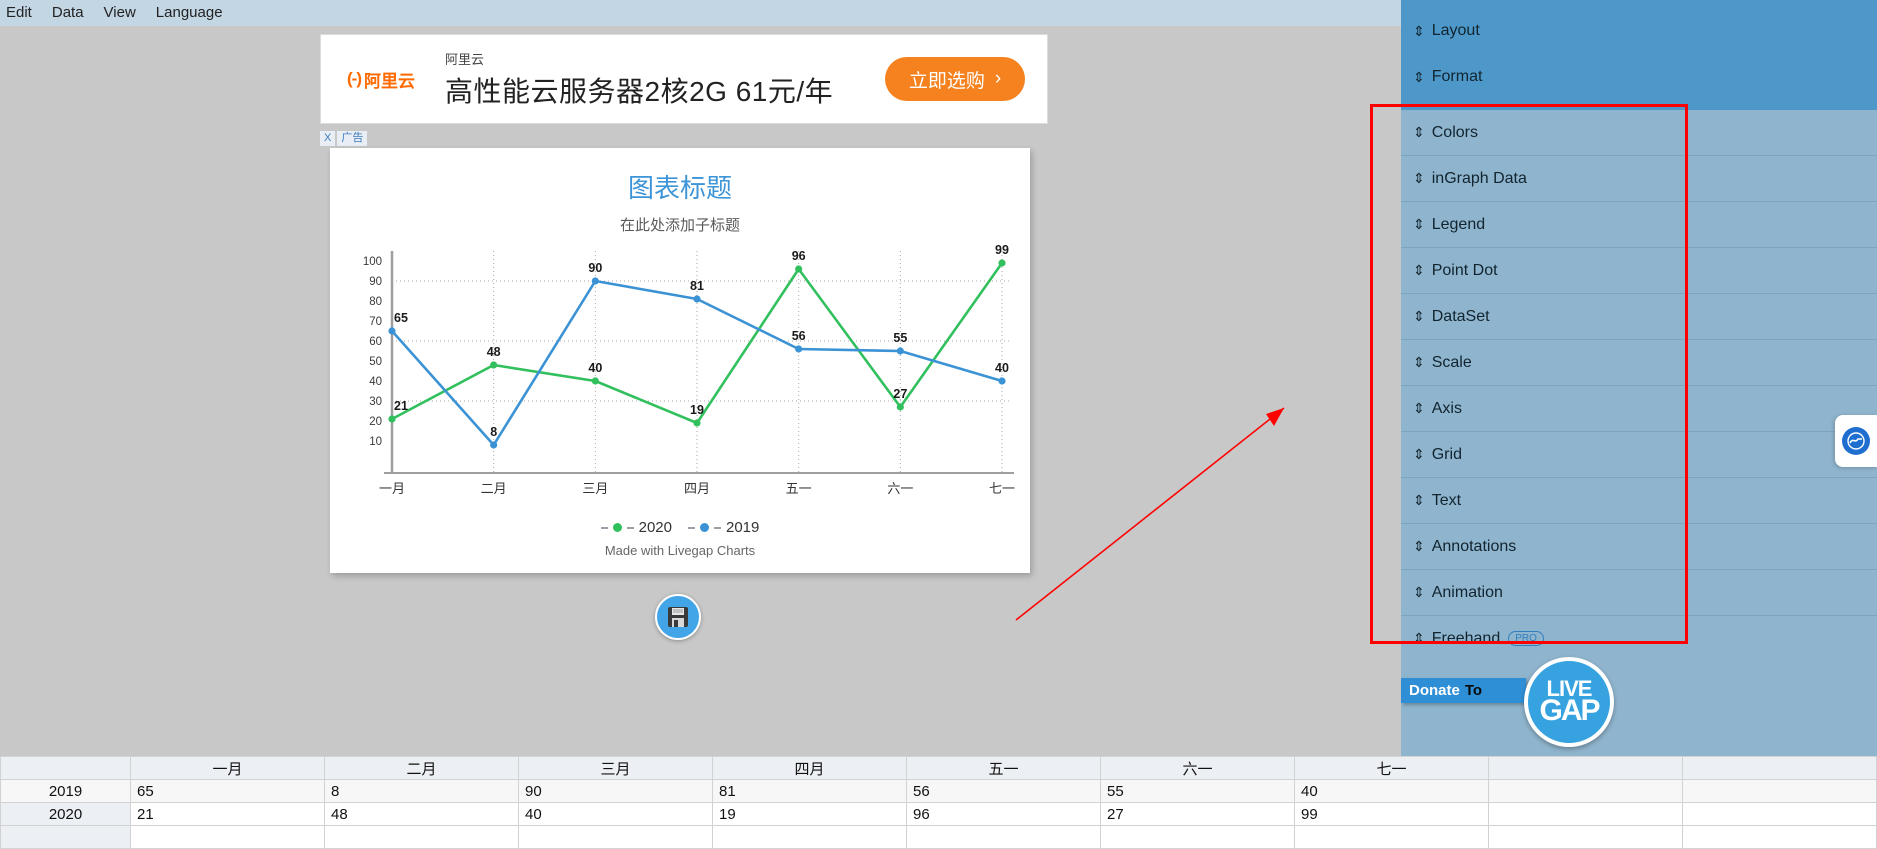 Image resolution: width=1877 pixels, height=849 pixels. What do you see at coordinates (680, 220) in the screenshot?
I see `chart-subtitle: 在此处添加子标题` at bounding box center [680, 220].